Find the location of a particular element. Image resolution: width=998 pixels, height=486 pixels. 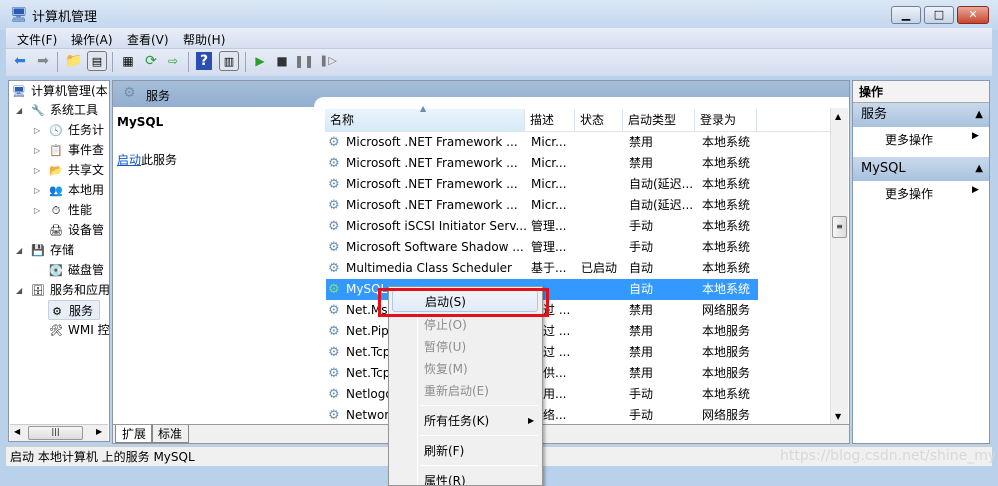

tree-item: 🛠 WMI 控 is located at coordinates (79, 330).